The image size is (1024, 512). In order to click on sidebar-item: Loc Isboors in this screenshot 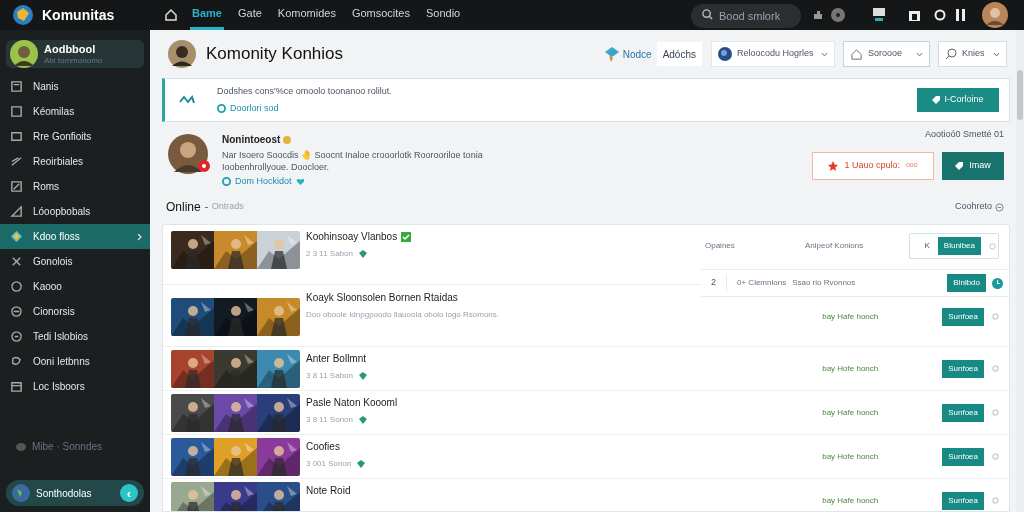, I will do `click(75, 386)`.